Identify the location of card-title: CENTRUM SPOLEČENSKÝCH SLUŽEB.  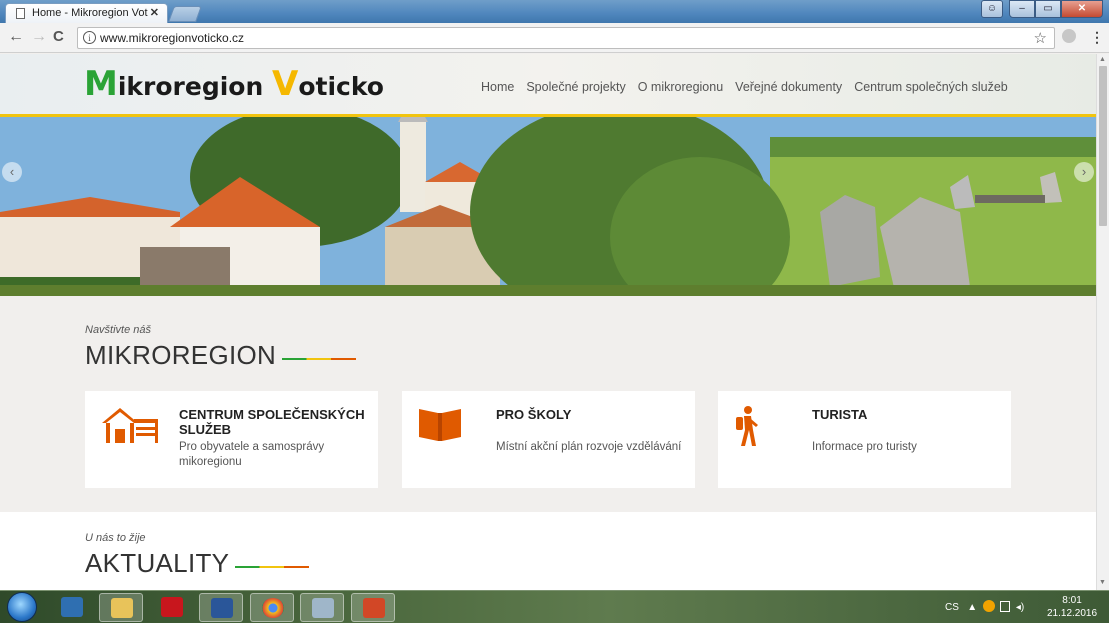
(272, 422).